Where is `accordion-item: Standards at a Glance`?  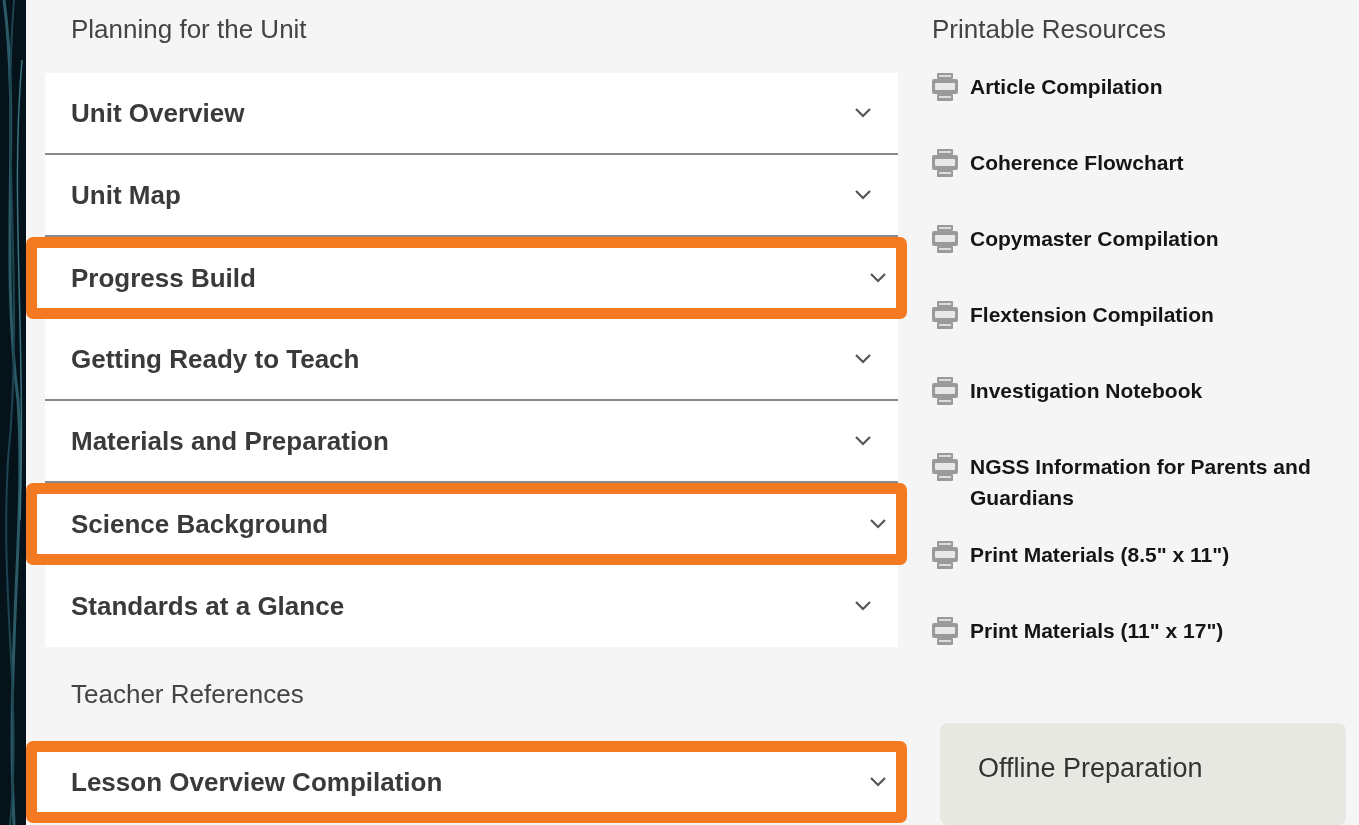
accordion-item: Standards at a Glance is located at coordinates (471, 606).